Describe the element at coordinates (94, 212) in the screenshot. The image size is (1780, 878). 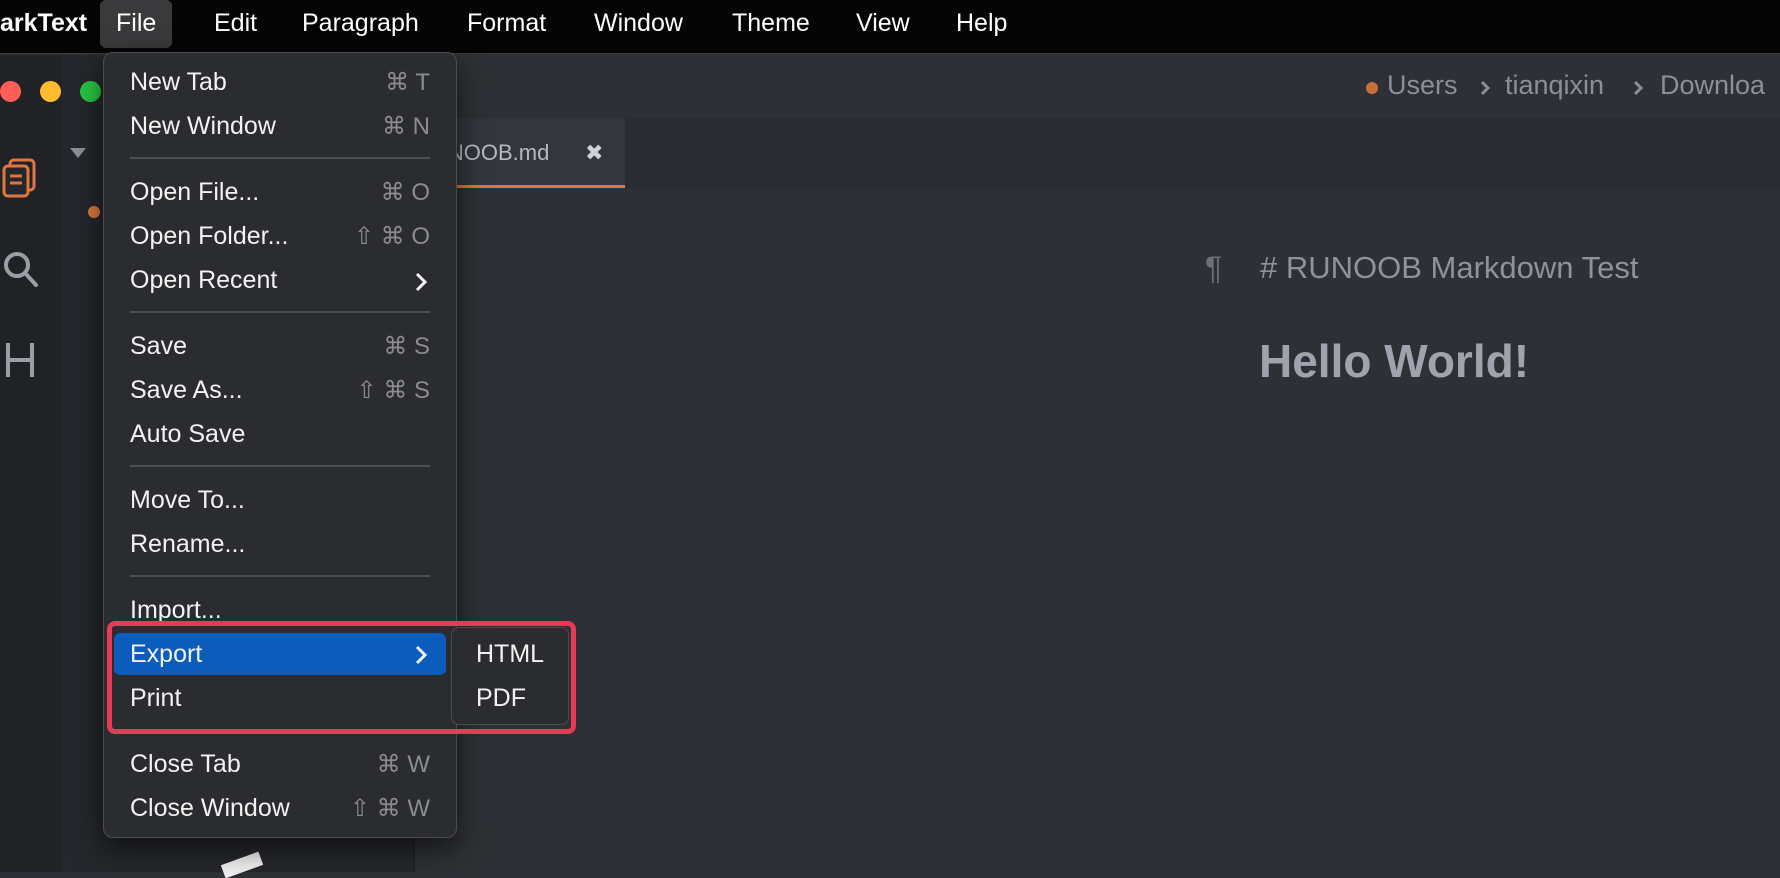
I see `unsaved-dot` at that location.